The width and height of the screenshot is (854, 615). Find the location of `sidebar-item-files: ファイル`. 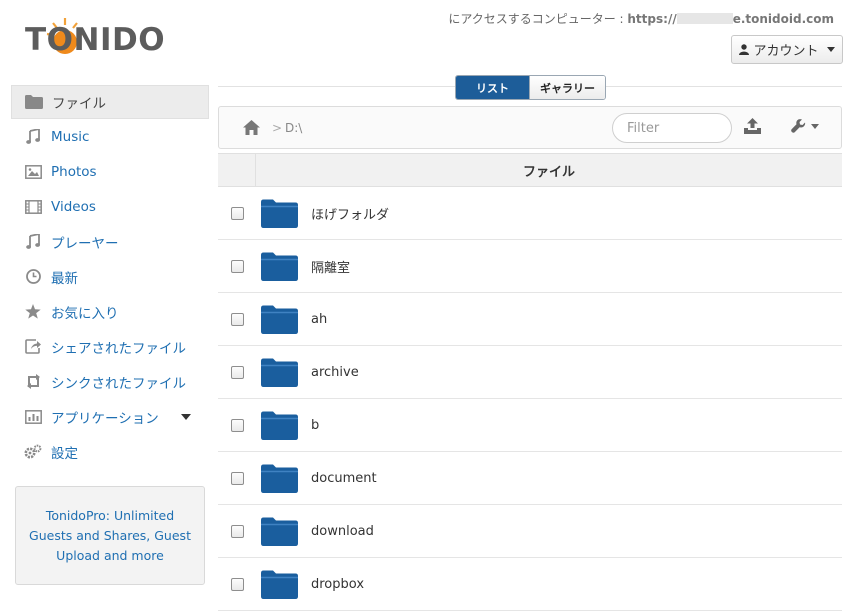

sidebar-item-files: ファイル is located at coordinates (110, 102).